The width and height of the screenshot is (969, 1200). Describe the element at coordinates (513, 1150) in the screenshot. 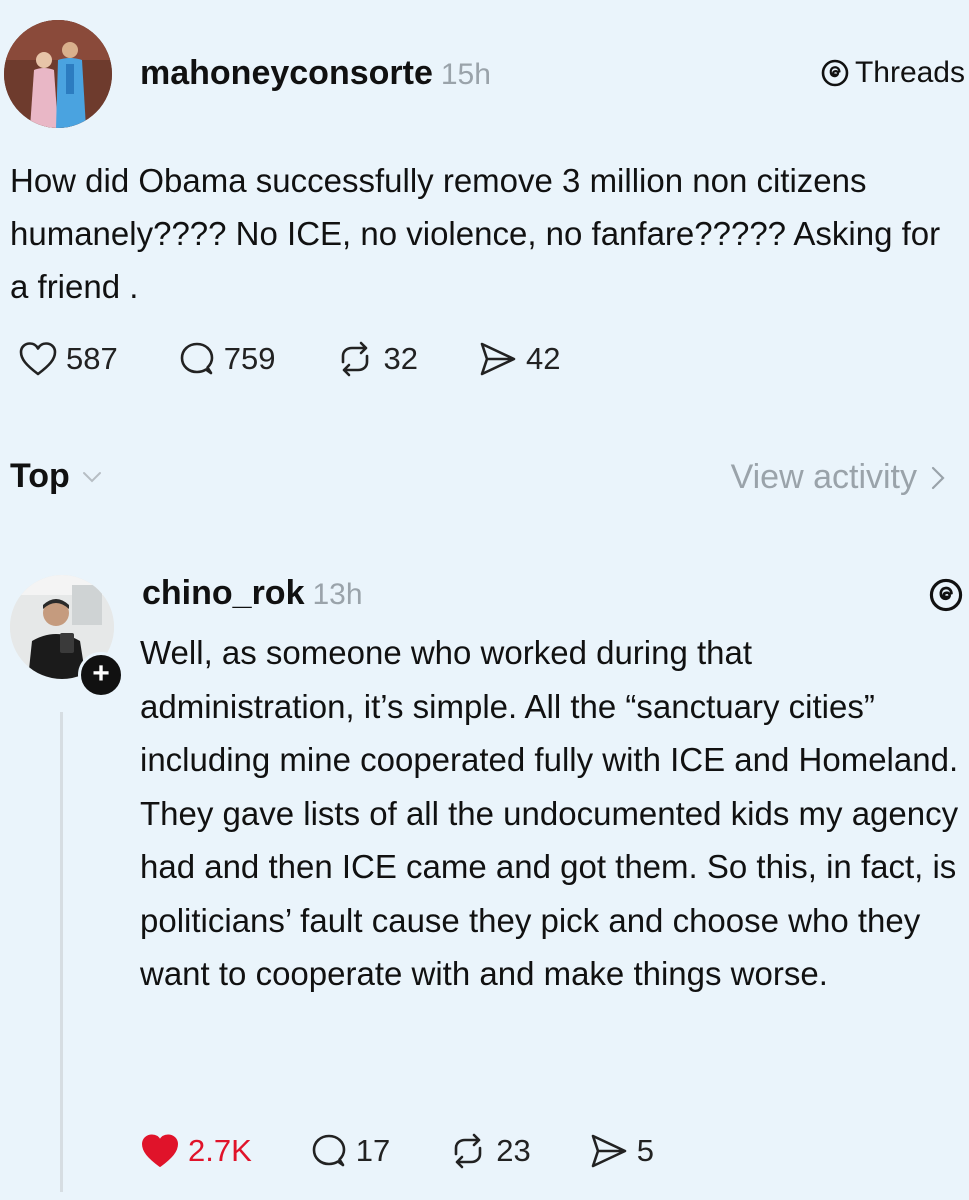

I see `reply-repost-count: 23` at that location.